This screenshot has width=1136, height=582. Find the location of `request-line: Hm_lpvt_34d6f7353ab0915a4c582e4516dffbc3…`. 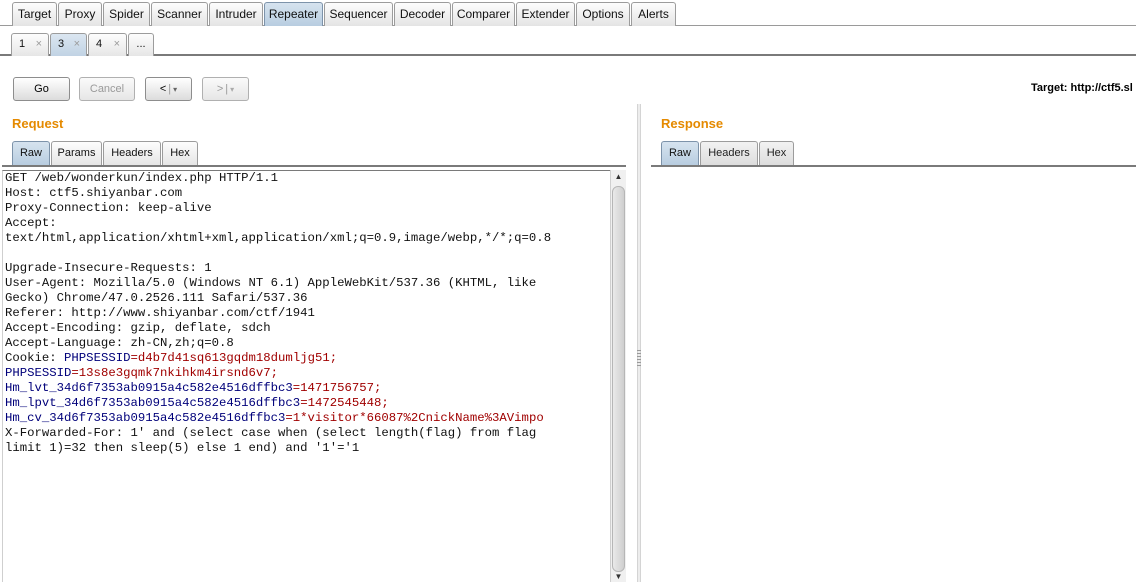

request-line: Hm_lpvt_34d6f7353ab0915a4c582e4516dffbc3… is located at coordinates (307, 403).